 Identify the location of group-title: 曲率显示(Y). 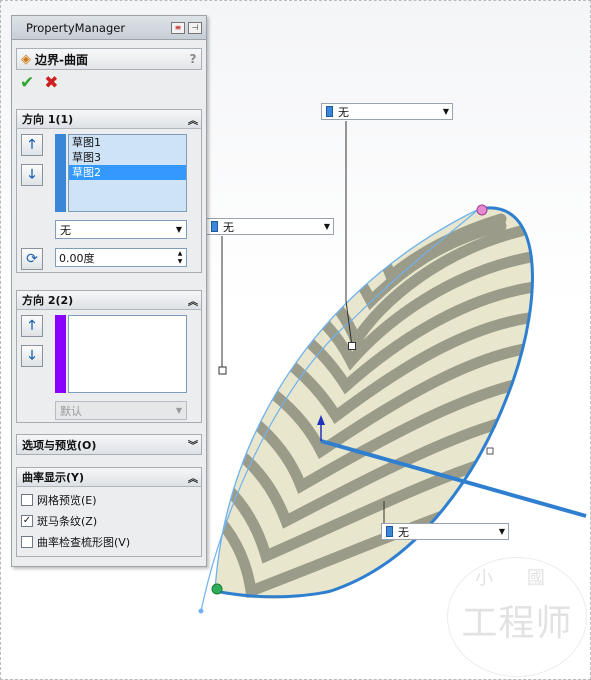
(53, 477).